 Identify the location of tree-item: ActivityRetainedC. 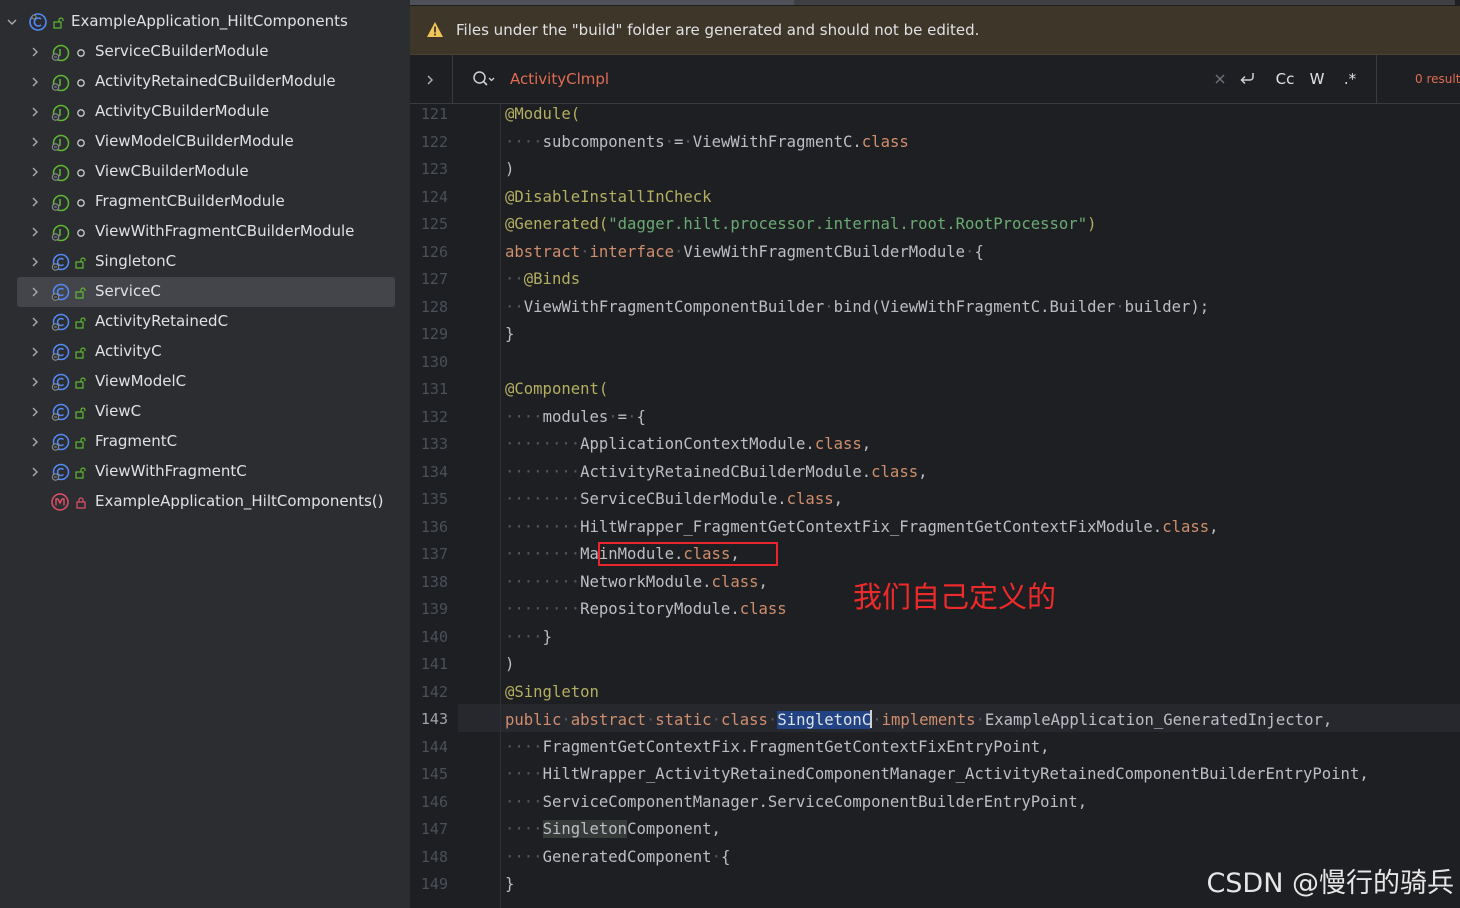
(205, 322).